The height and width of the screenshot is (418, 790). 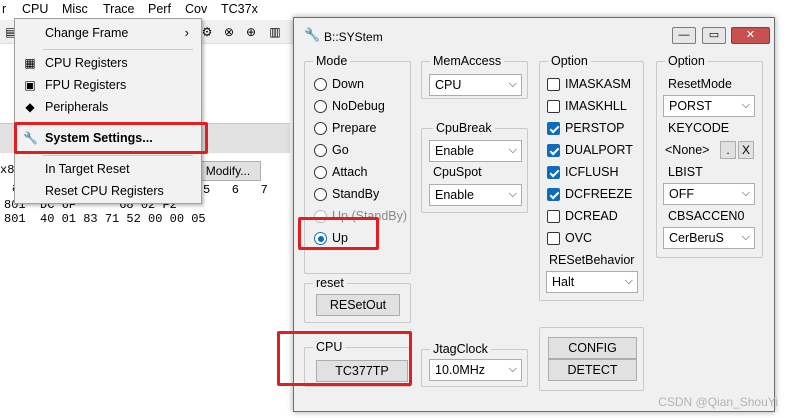 What do you see at coordinates (746, 150) in the screenshot?
I see `keycode-clear-button: X` at bounding box center [746, 150].